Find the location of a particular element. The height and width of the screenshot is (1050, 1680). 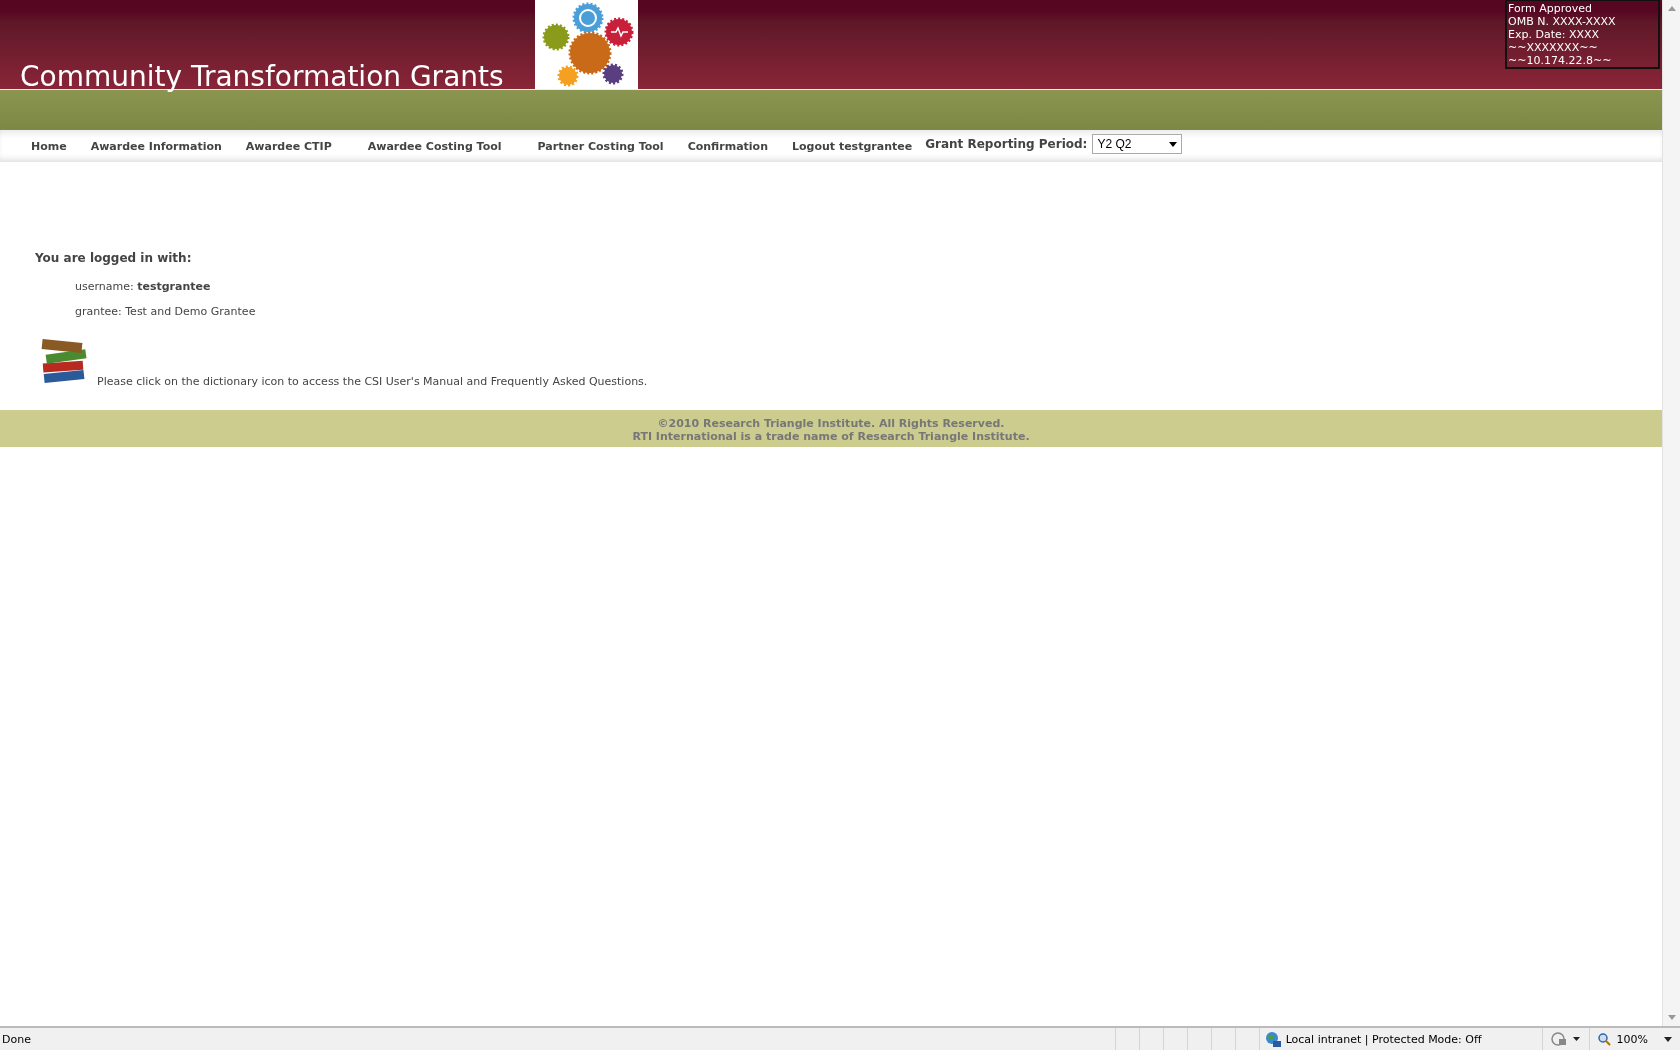

form-info-text: ~~XXXXXXX~~ is located at coordinates (1553, 47).